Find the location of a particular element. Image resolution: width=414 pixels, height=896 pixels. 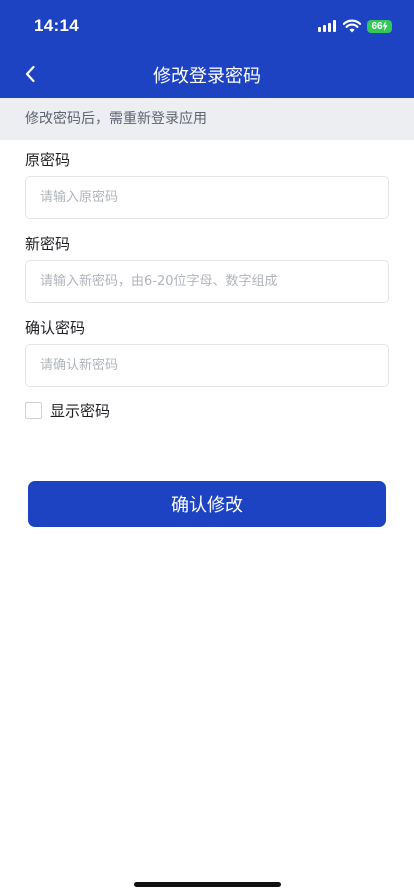

charging-bolt-icon is located at coordinates (385, 26).